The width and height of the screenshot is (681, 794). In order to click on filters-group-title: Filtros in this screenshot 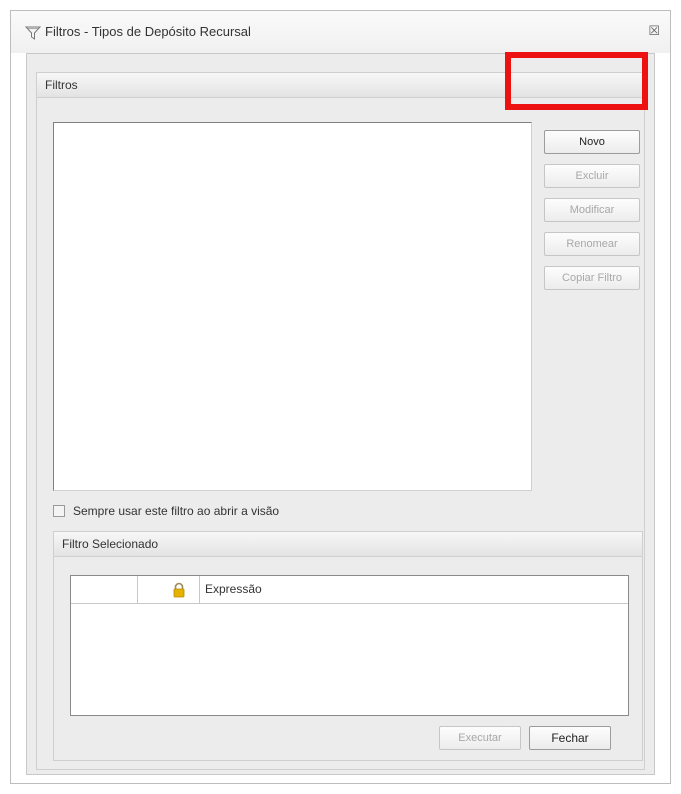, I will do `click(61, 85)`.